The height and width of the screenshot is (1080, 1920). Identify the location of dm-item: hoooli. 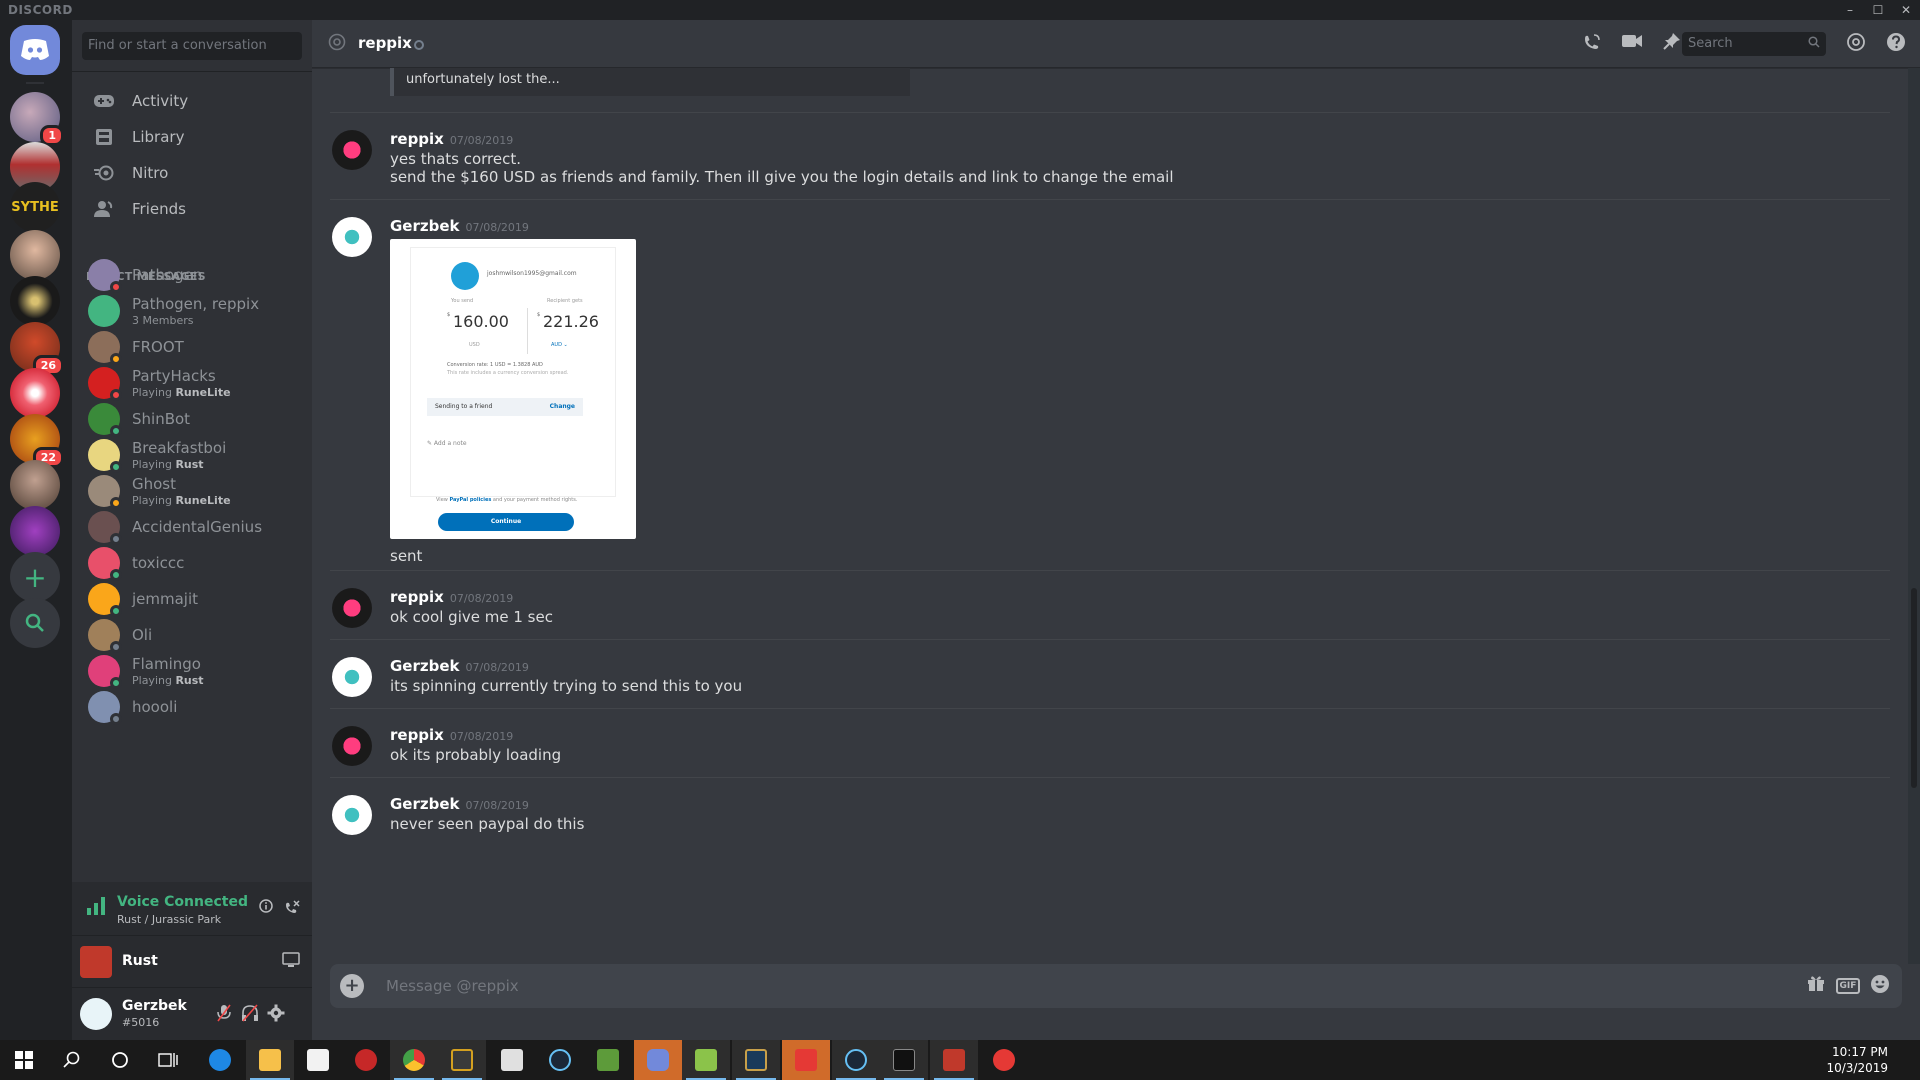
(192, 707).